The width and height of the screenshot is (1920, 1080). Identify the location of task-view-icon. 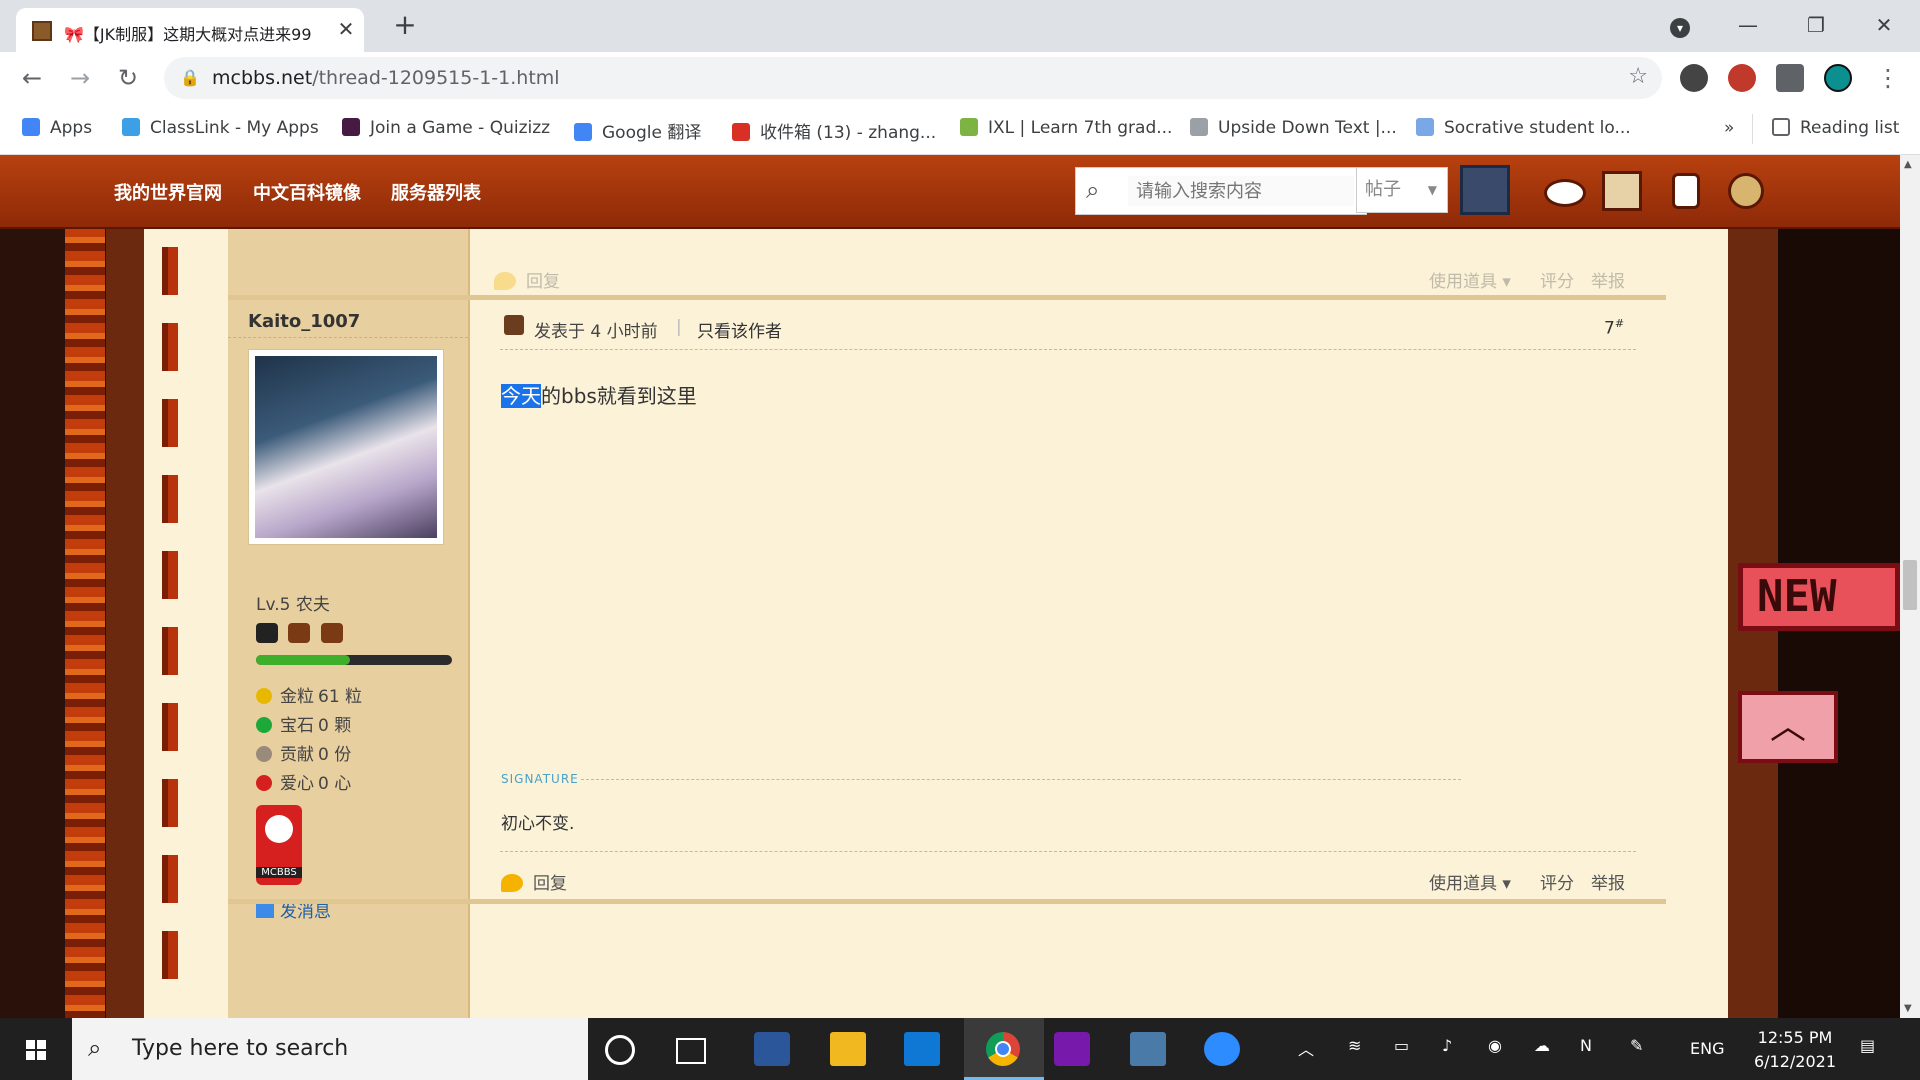
(691, 1051).